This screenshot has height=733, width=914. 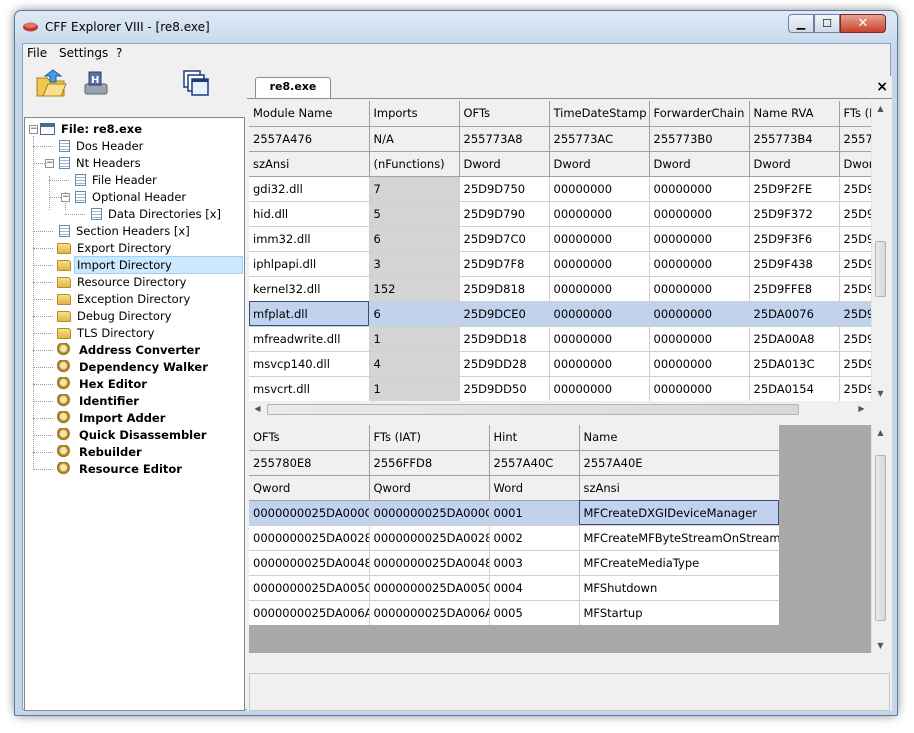 What do you see at coordinates (99, 401) in the screenshot?
I see `tree-identifier: Identifier` at bounding box center [99, 401].